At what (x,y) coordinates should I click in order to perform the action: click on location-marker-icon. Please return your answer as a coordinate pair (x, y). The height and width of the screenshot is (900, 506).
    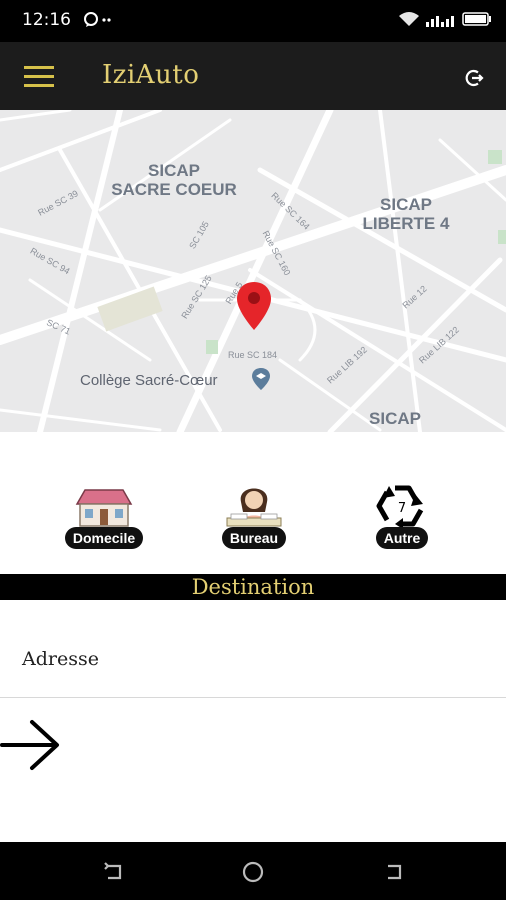
    Looking at the image, I should click on (254, 306).